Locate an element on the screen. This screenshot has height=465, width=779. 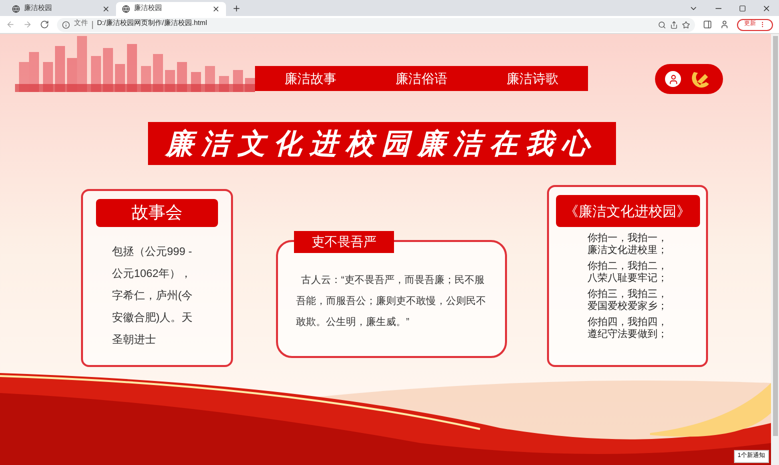
nav-link: 廉洁诗歌 is located at coordinates (532, 78).